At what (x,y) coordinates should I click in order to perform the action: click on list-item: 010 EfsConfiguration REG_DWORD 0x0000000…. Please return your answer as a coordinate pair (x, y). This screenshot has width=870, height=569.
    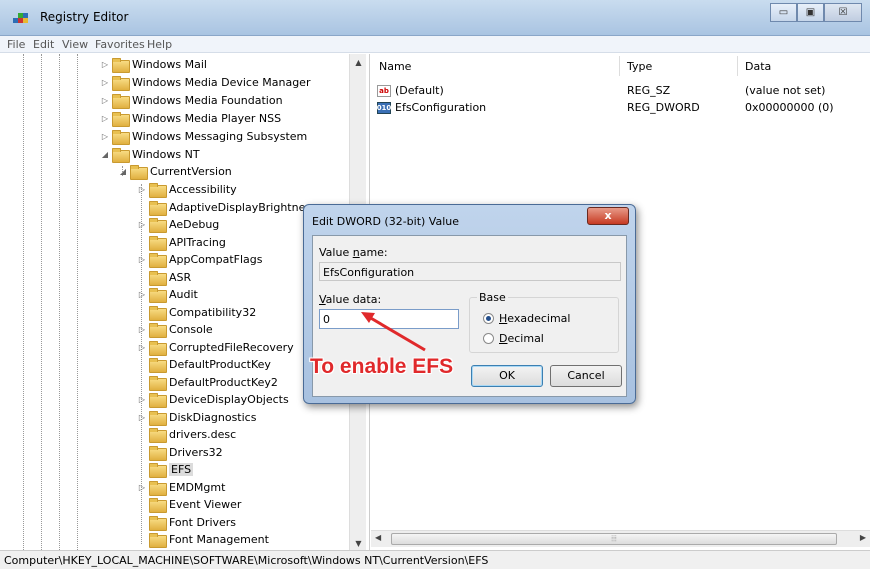
    Looking at the image, I should click on (620, 107).